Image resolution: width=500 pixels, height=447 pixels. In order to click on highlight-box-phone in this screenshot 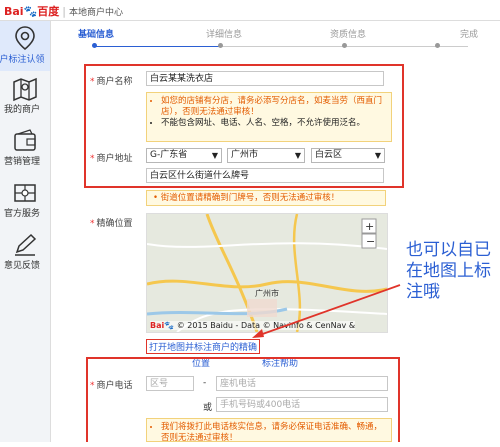, I will do `click(243, 399)`.